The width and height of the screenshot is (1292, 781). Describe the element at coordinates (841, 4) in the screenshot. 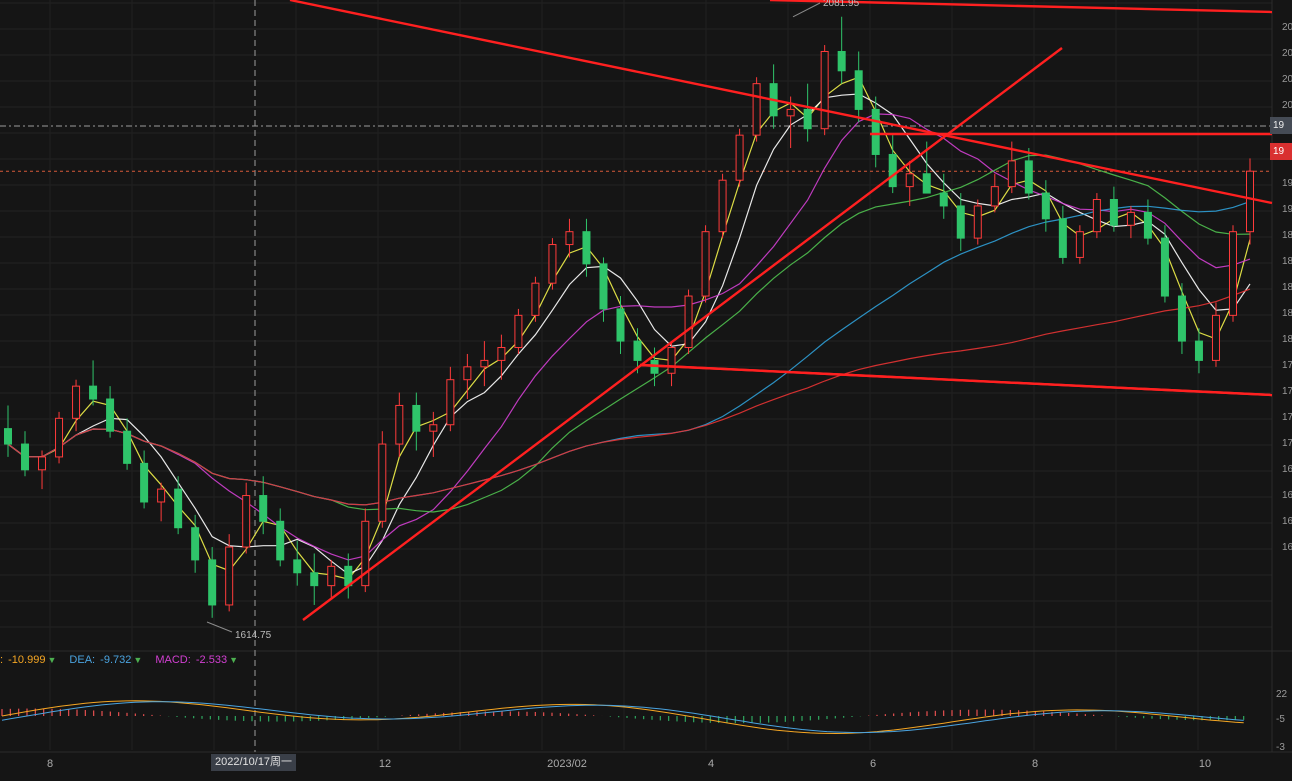

I see `high-label: 2081.95` at that location.